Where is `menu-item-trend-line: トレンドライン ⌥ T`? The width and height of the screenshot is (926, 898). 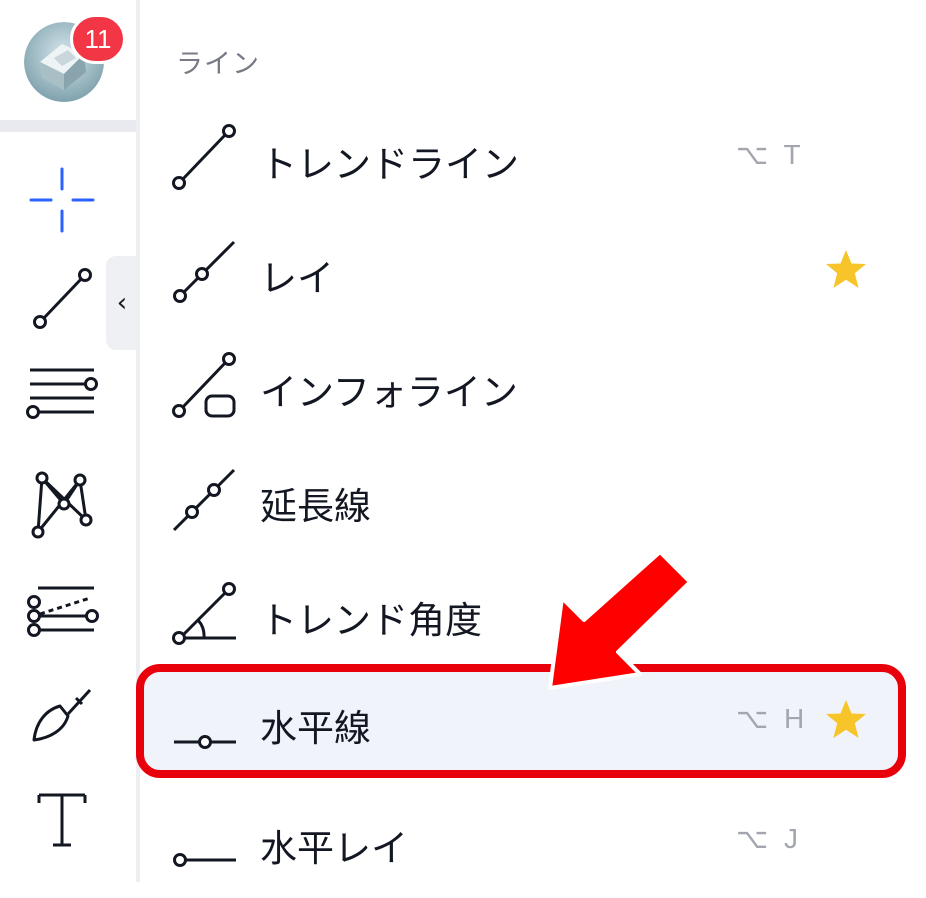 menu-item-trend-line: トレンドライン ⌥ T is located at coordinates (533, 157).